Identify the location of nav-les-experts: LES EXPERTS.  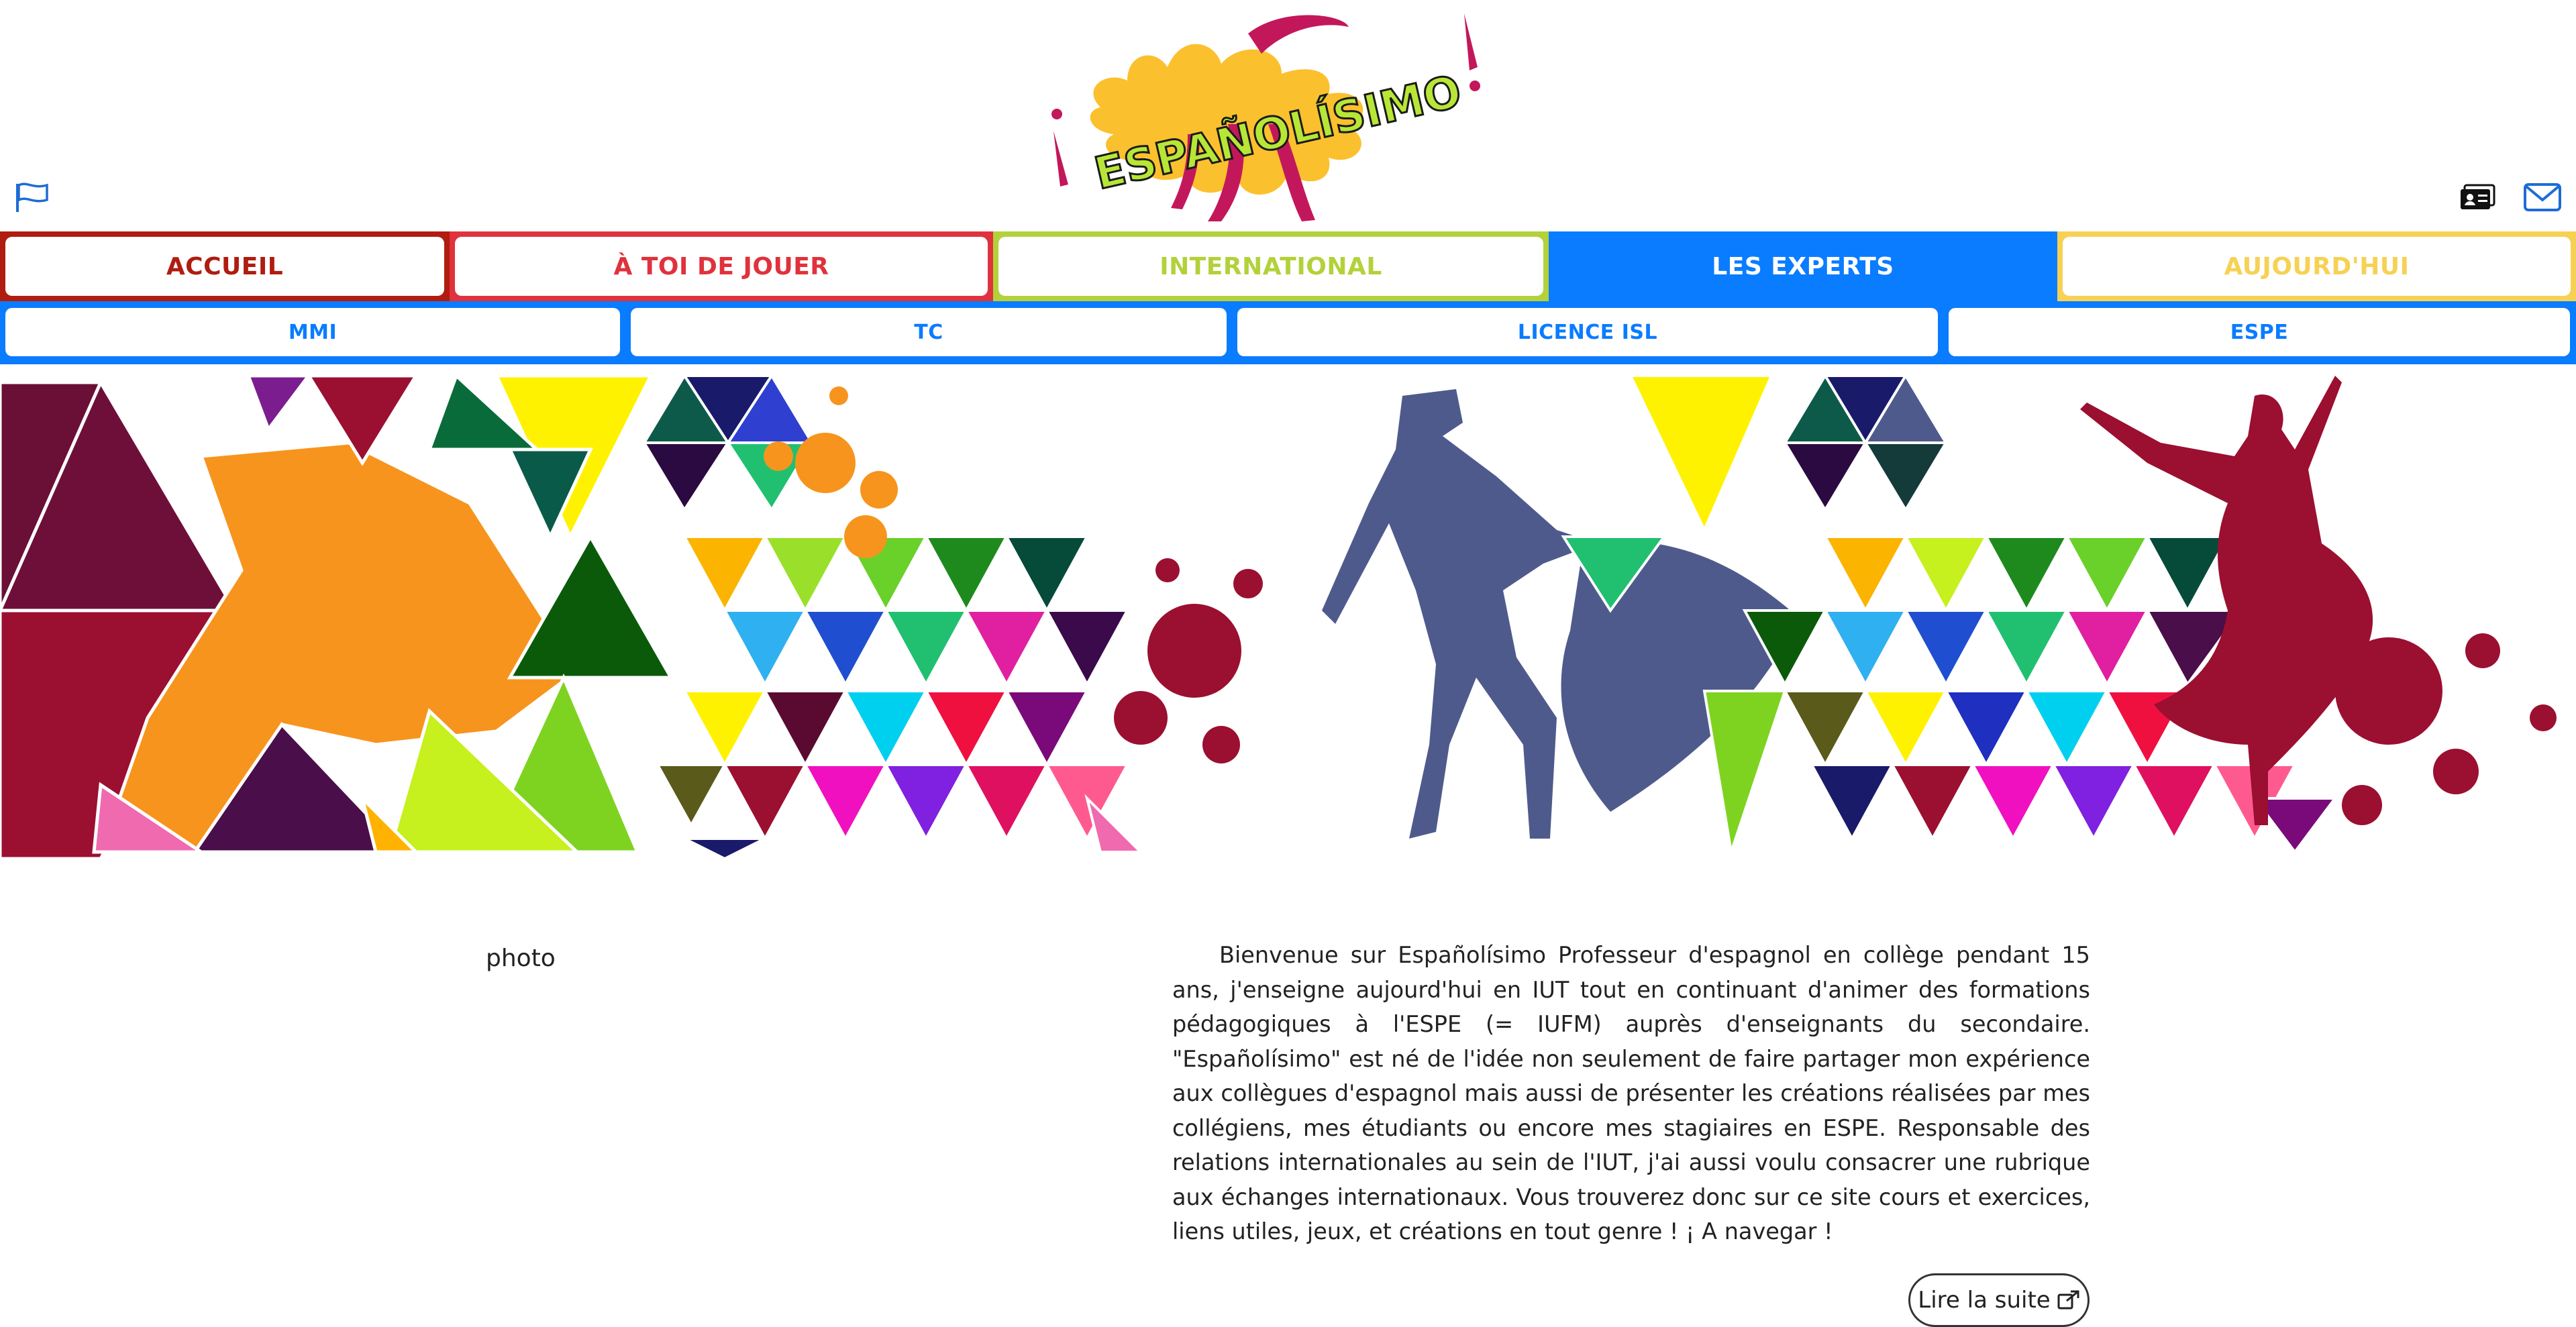
(1803, 266).